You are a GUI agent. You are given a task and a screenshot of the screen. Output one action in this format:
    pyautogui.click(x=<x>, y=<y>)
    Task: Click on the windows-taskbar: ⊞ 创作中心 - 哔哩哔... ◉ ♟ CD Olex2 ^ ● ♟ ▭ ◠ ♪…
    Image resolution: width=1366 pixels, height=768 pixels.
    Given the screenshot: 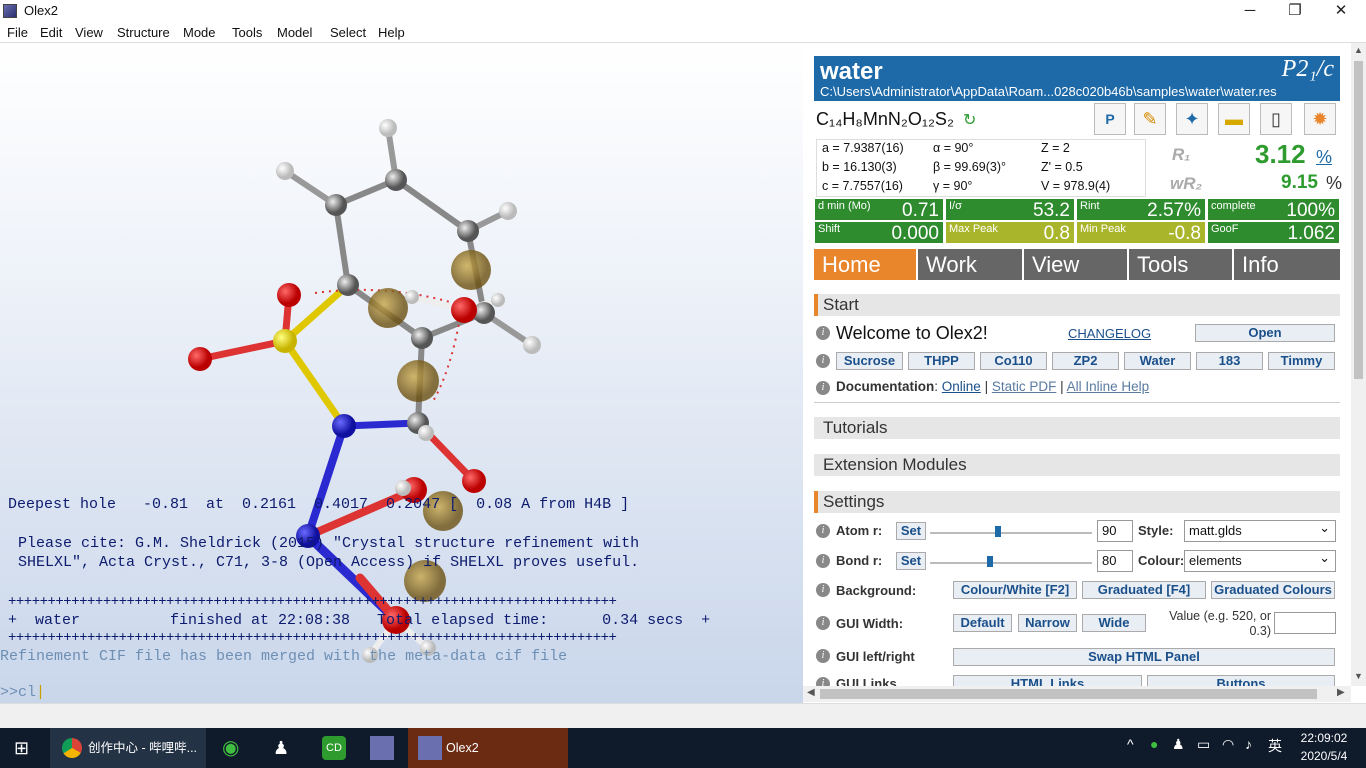 What is the action you would take?
    pyautogui.click(x=683, y=748)
    